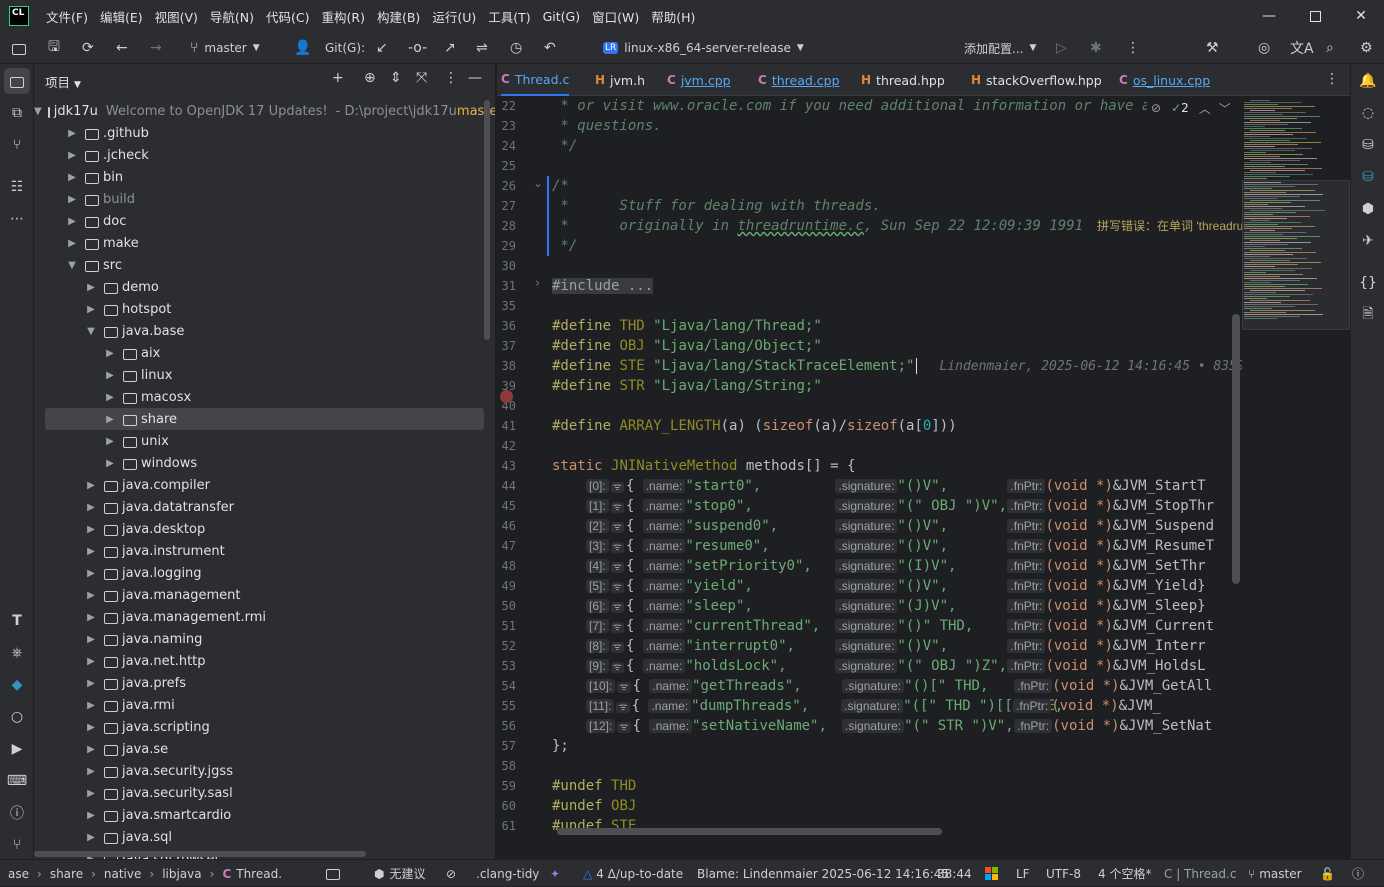  Describe the element at coordinates (1361, 16) in the screenshot. I see `close-window-button: ✕` at that location.